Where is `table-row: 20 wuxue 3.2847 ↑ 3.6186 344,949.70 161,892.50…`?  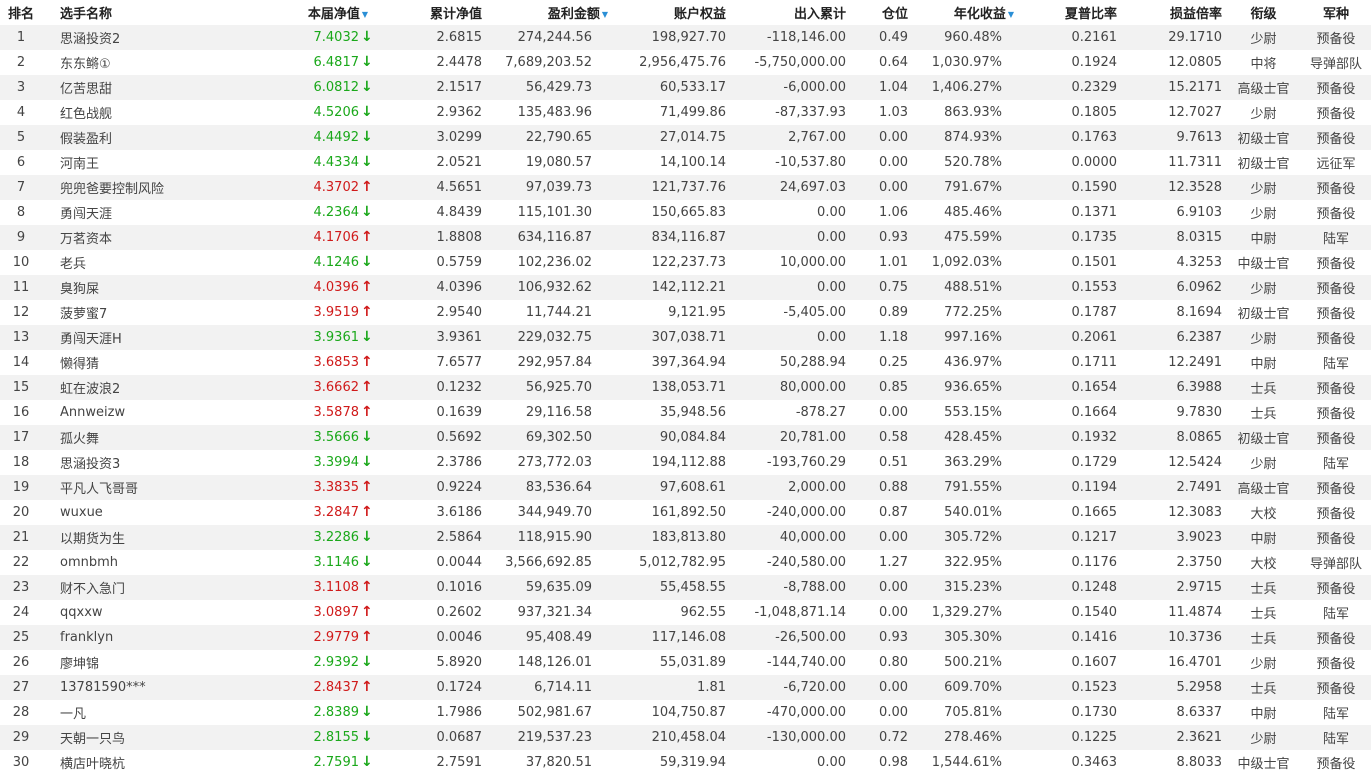 table-row: 20 wuxue 3.2847 ↑ 3.6186 344,949.70 161,892.50… is located at coordinates (685, 512).